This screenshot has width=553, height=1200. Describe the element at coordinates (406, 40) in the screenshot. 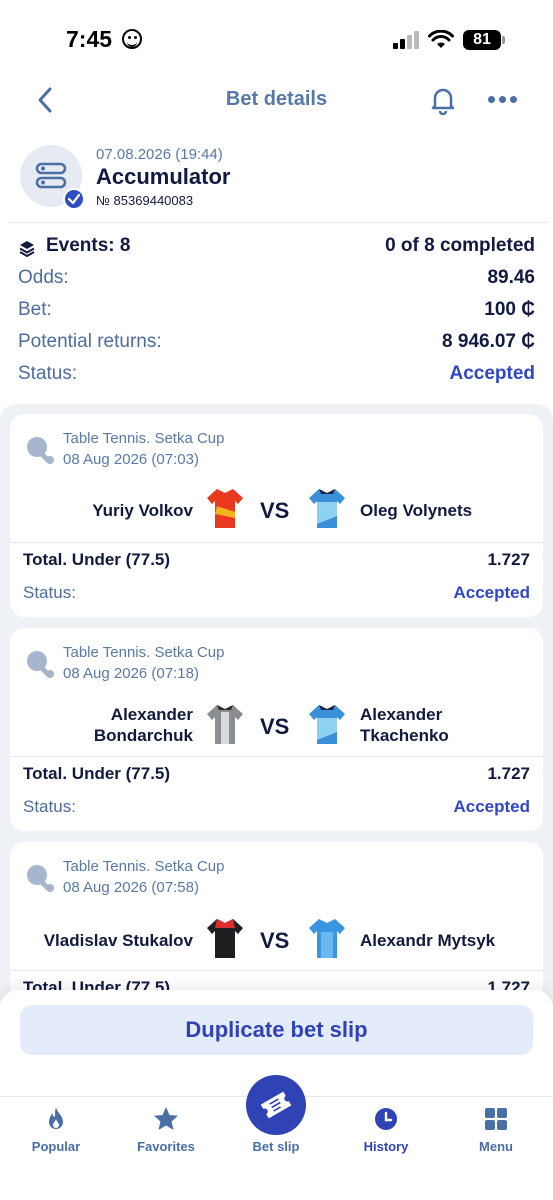

I see `cellular-signal-icon` at that location.